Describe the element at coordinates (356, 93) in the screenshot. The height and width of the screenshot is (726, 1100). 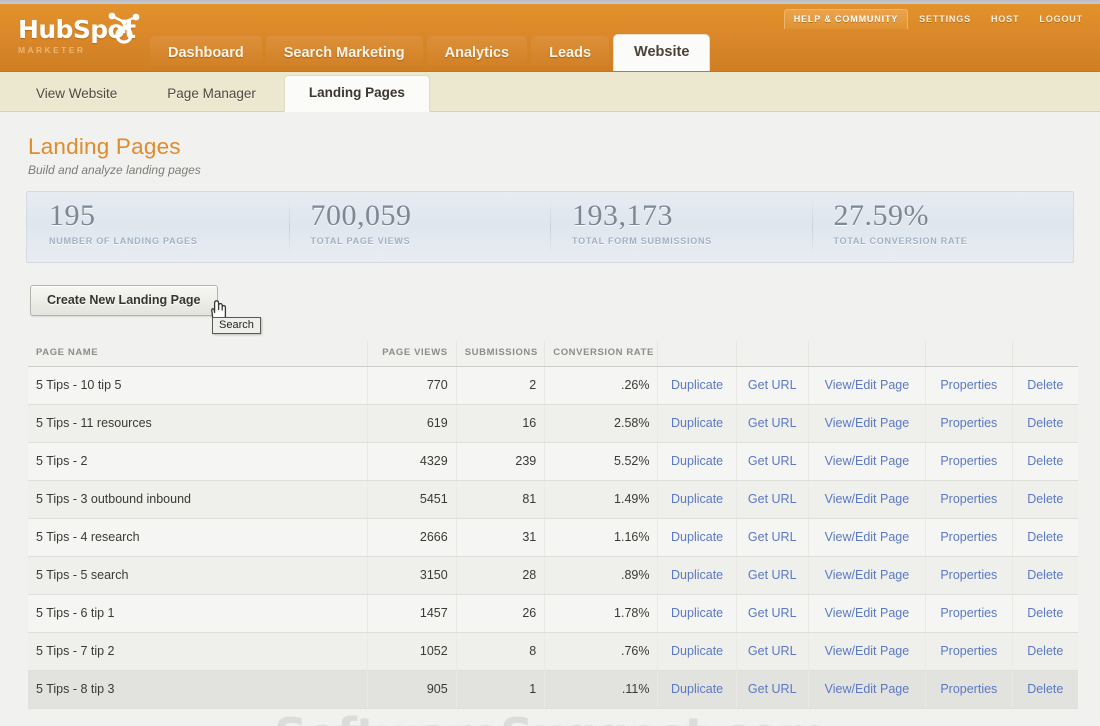
I see `sub-nav-item-landing-pages: Landing Pages` at that location.